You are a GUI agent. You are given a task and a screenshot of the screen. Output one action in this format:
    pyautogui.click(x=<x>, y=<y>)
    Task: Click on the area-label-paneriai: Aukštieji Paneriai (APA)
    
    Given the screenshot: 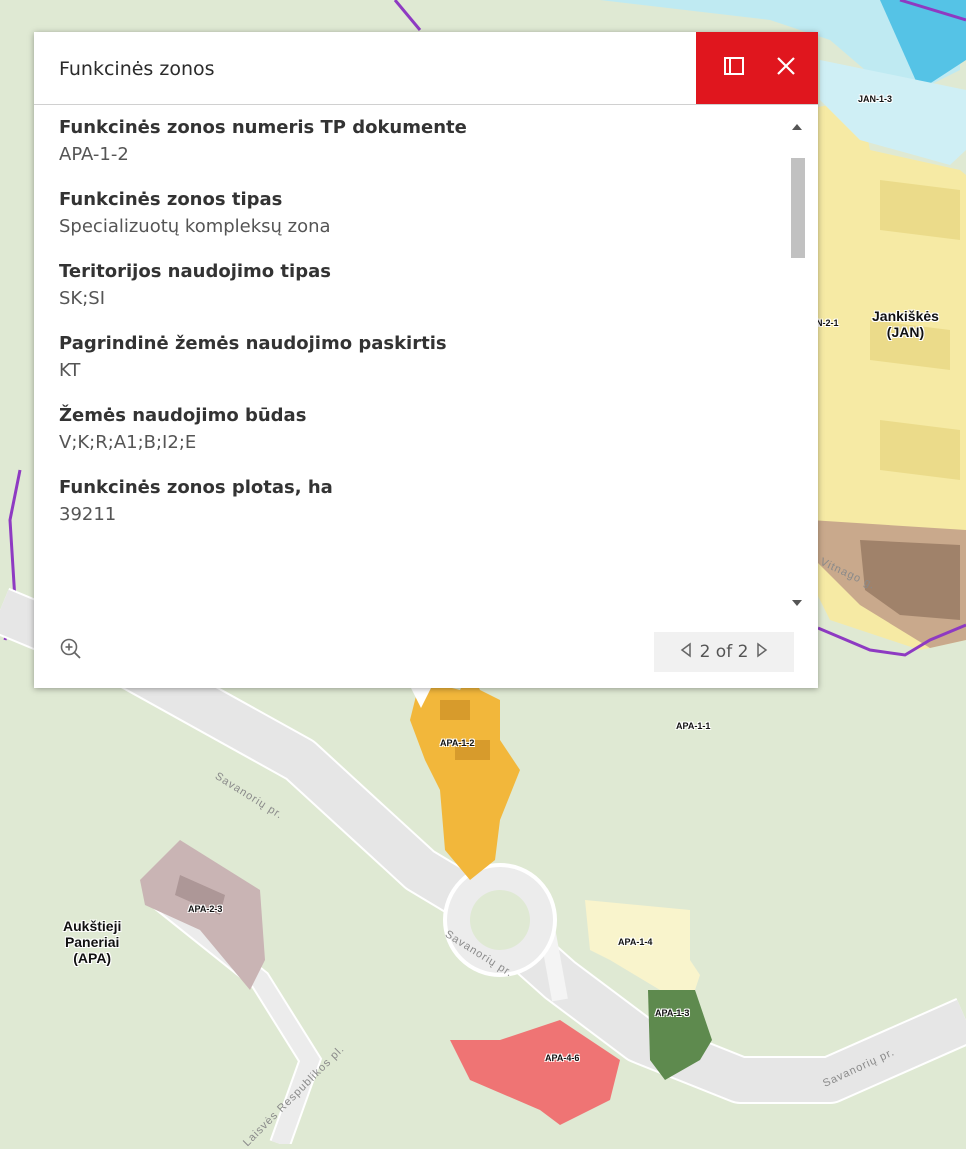 What is the action you would take?
    pyautogui.click(x=92, y=942)
    